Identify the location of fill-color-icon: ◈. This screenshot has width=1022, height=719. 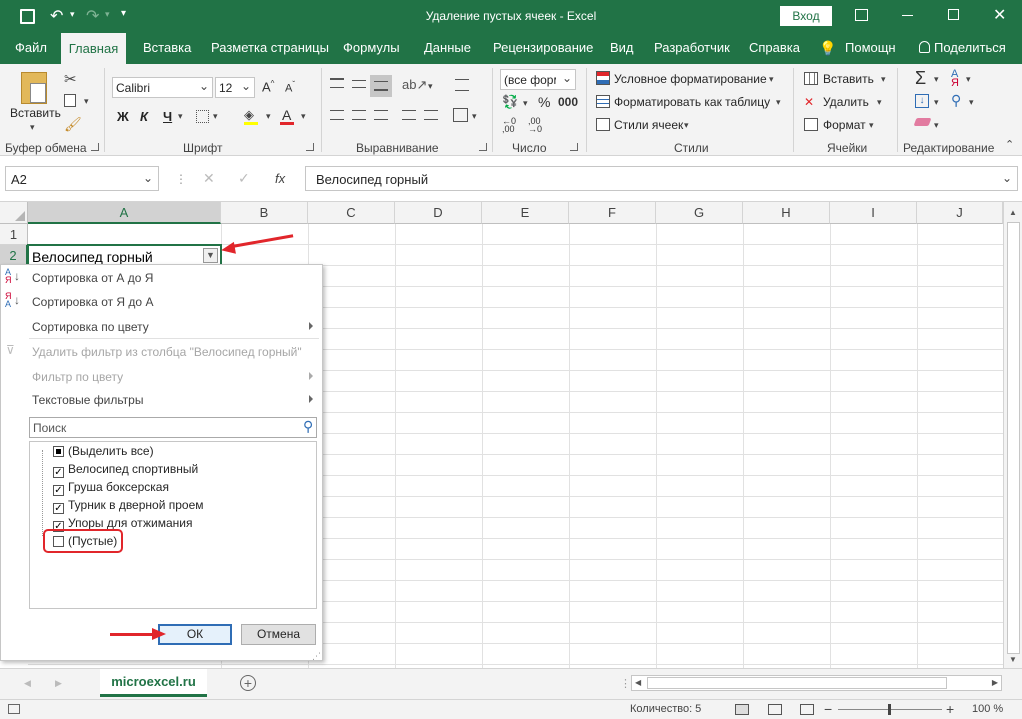
(251, 116).